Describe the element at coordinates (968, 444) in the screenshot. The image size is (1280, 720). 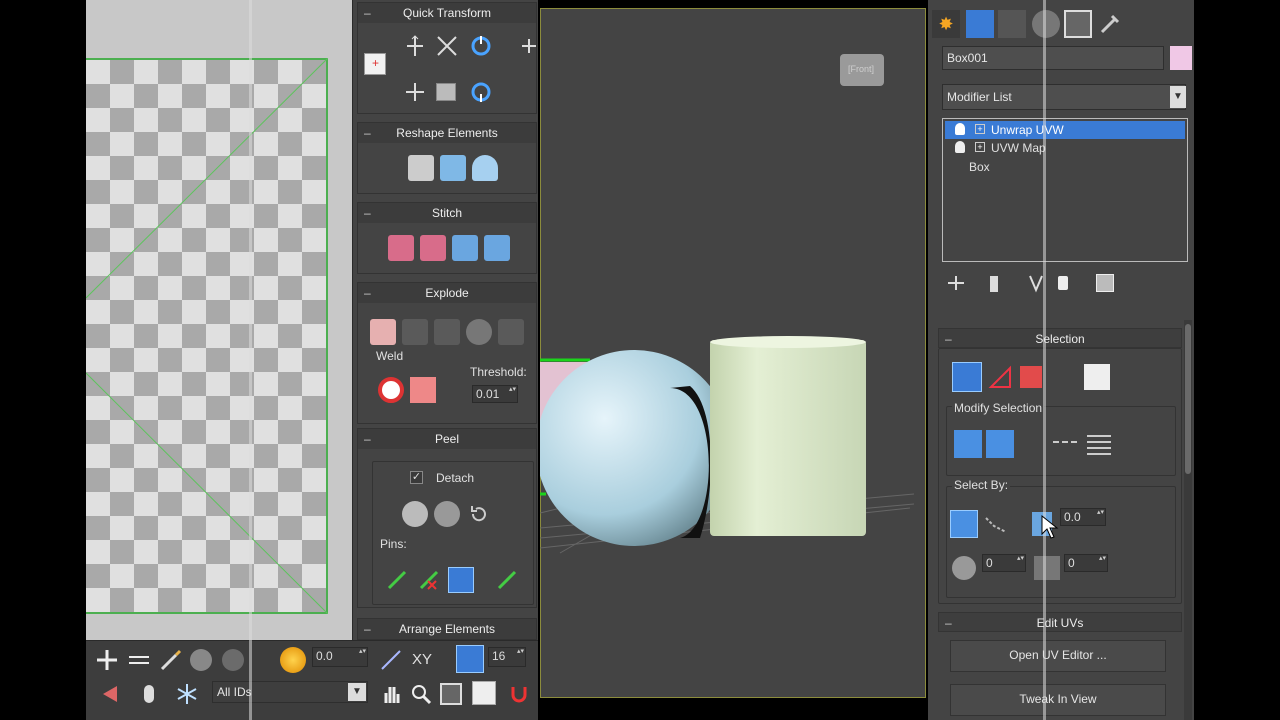
I see `grow-selection-icon` at that location.